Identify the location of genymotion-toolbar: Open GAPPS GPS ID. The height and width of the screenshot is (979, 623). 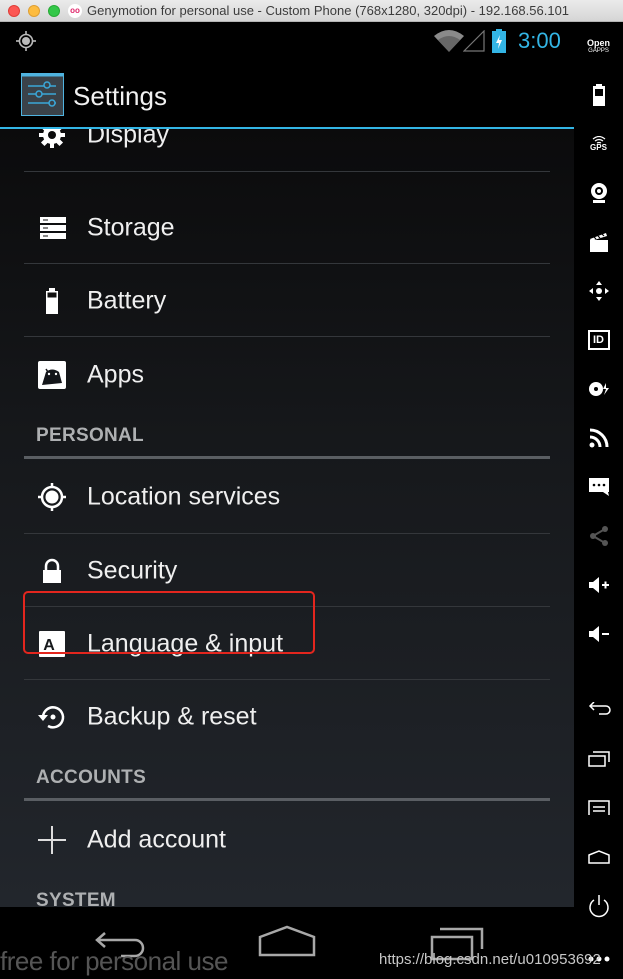
(598, 501).